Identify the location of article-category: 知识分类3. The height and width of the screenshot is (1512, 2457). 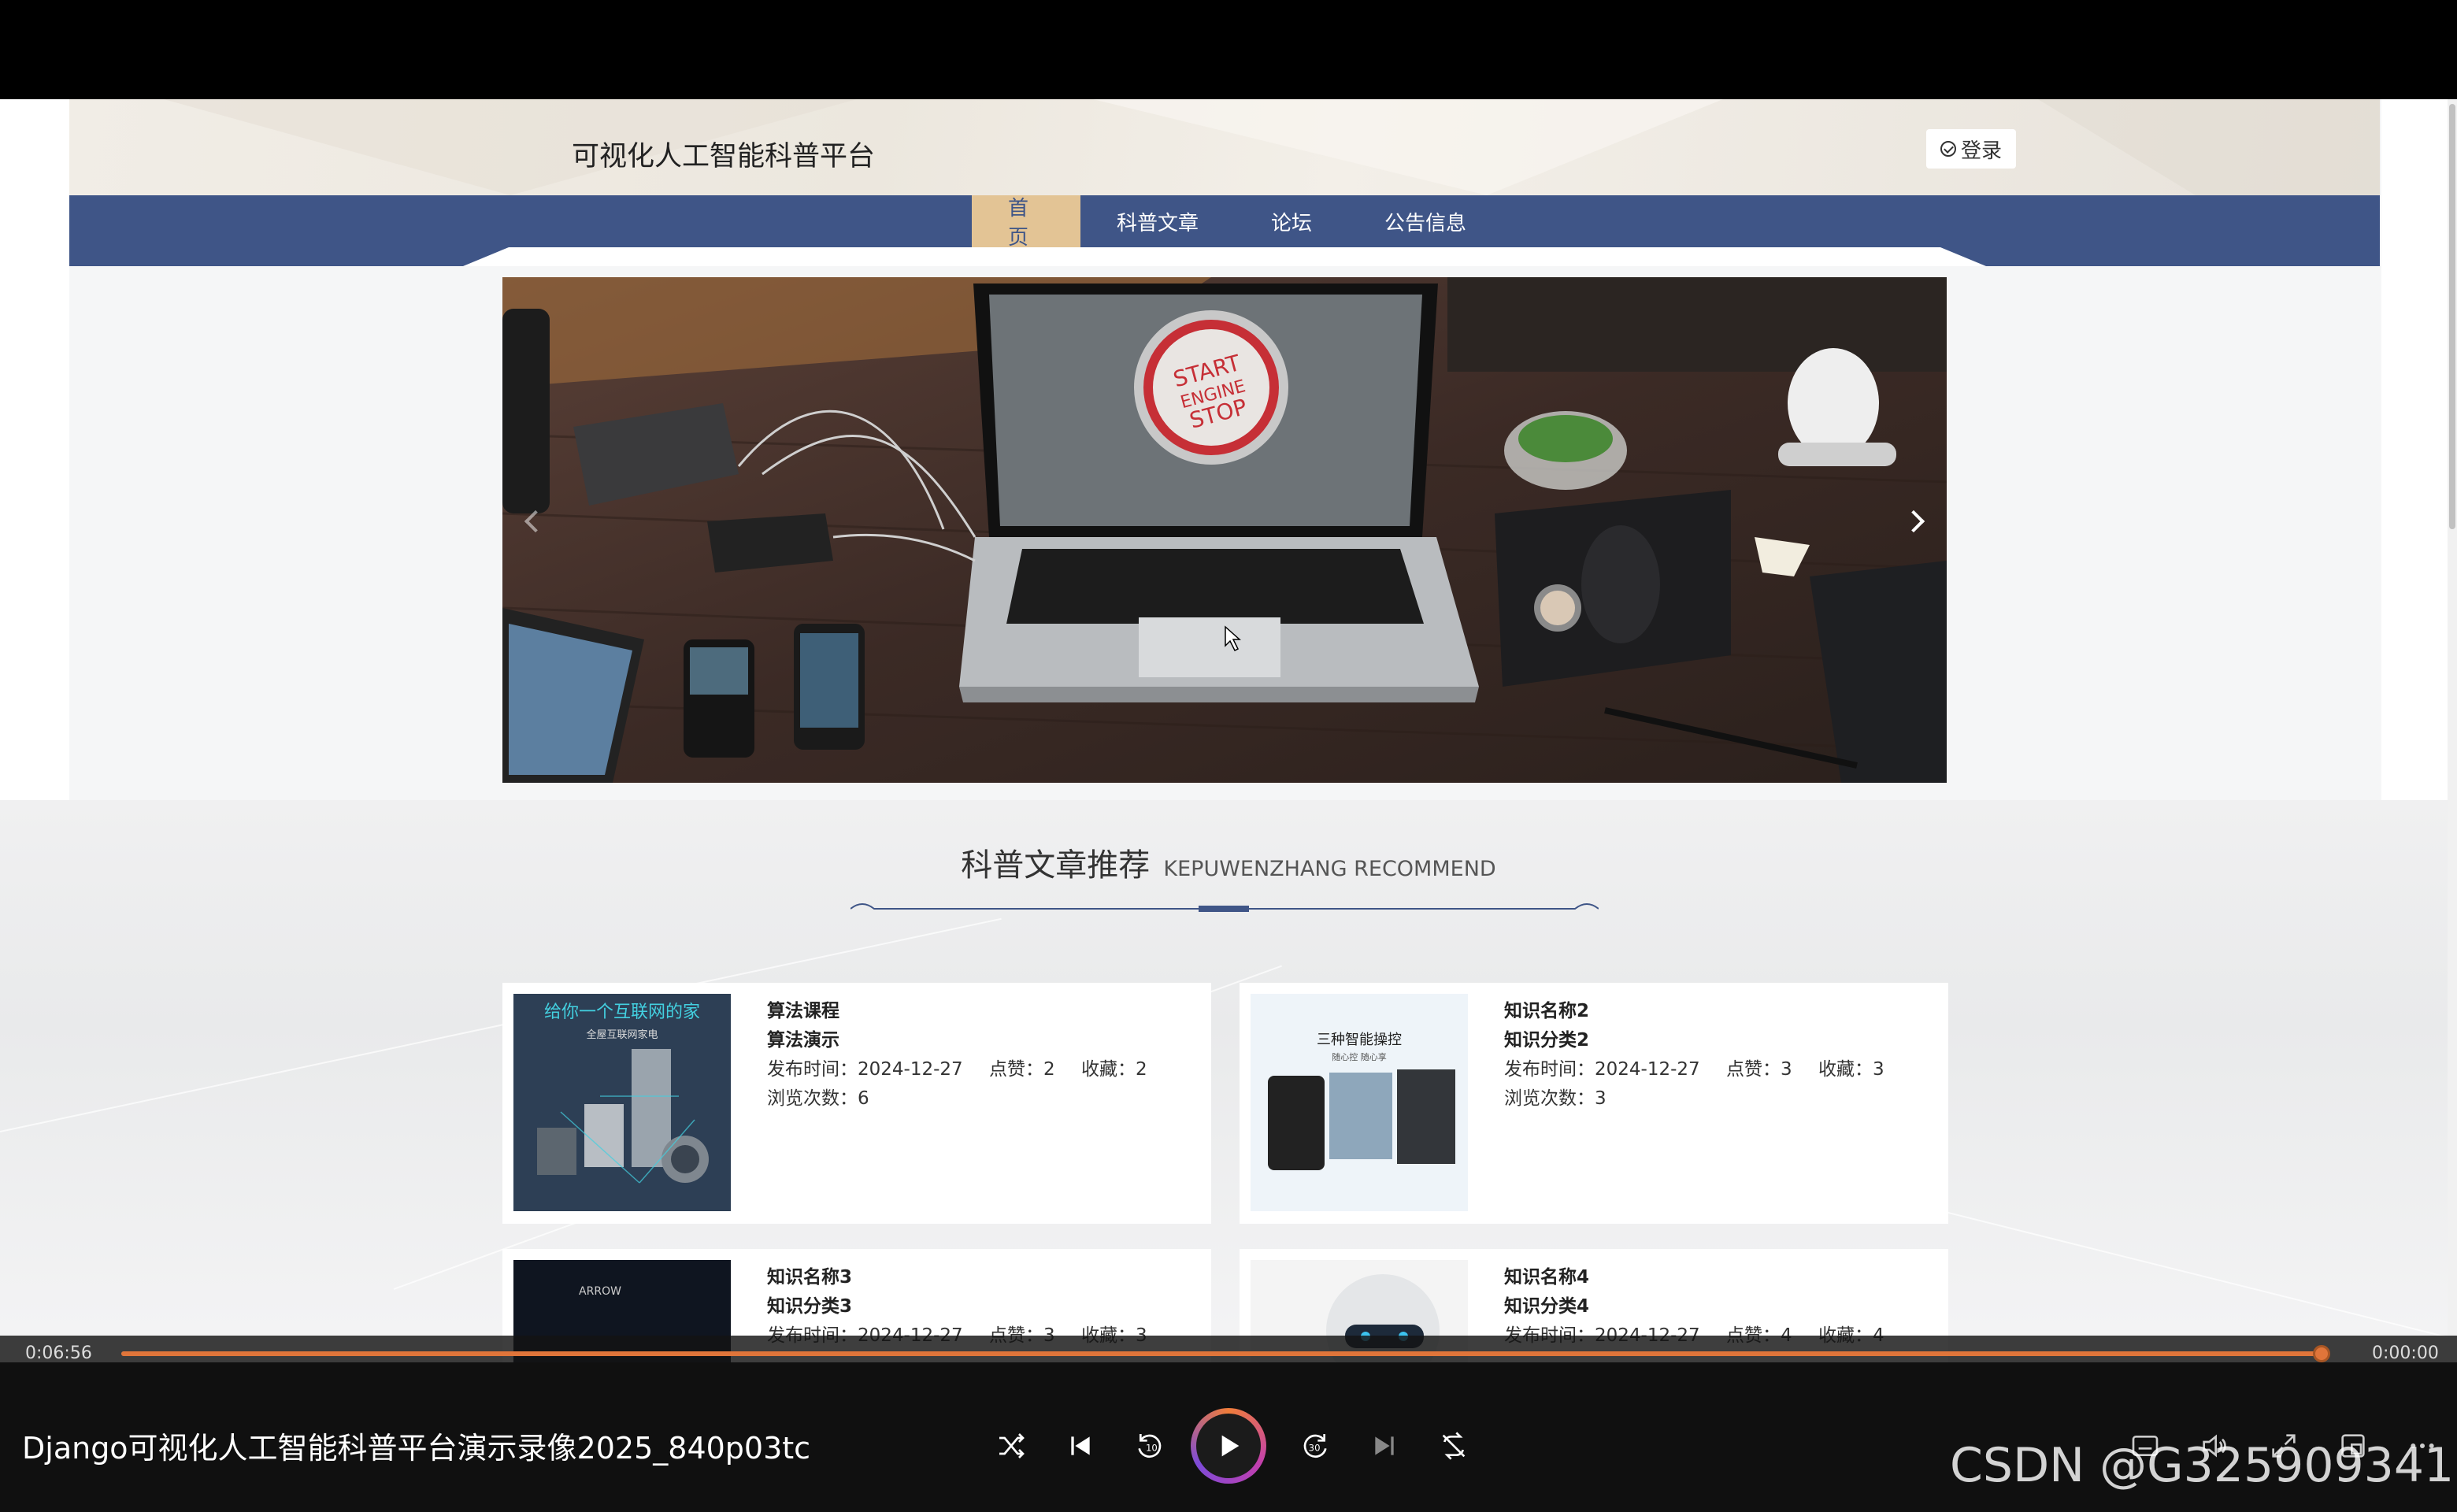
(810, 1306).